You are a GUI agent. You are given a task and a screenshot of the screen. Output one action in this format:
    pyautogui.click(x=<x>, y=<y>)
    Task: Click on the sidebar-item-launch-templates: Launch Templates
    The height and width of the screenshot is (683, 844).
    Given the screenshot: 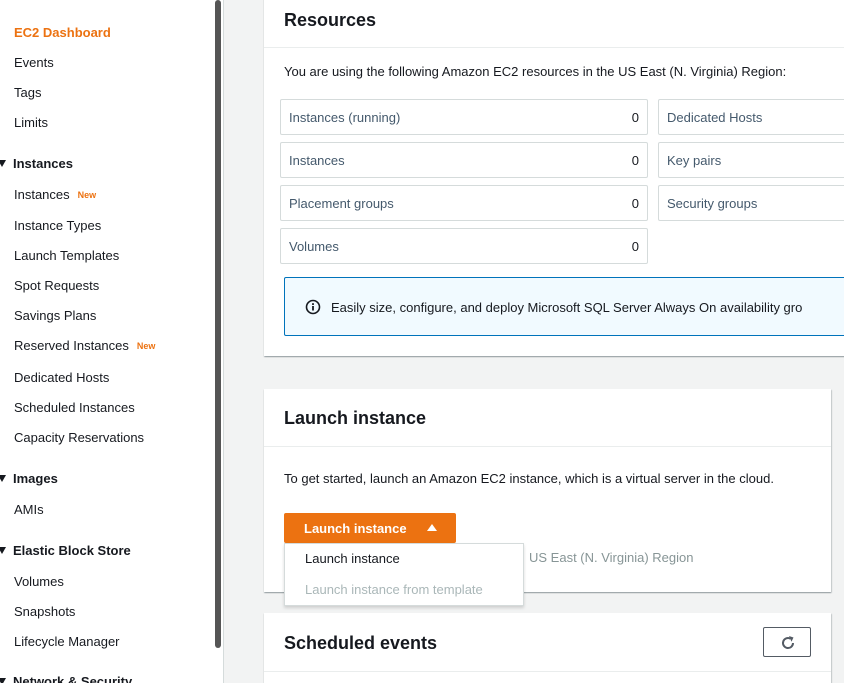 What is the action you would take?
    pyautogui.click(x=66, y=255)
    